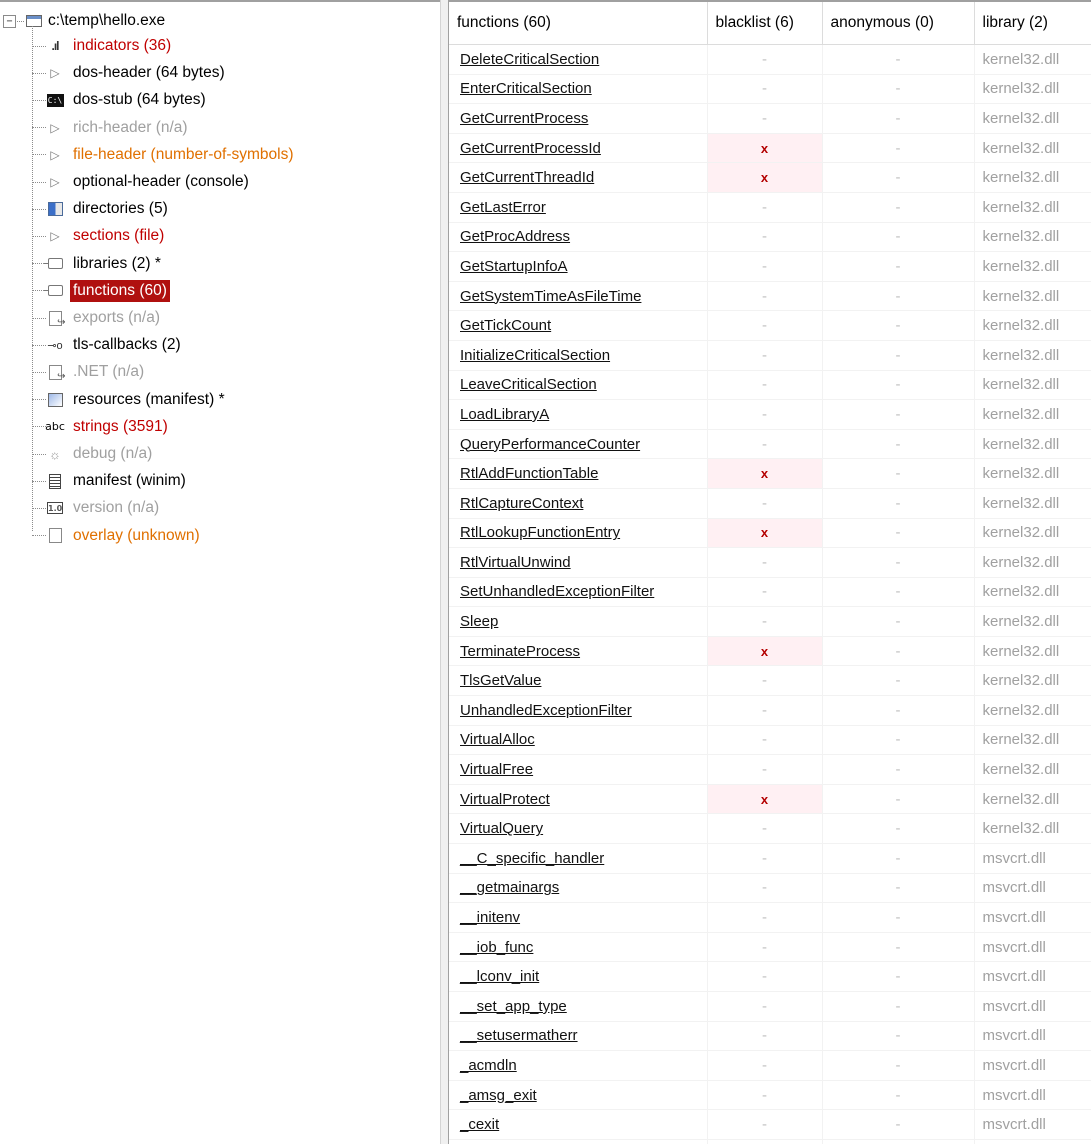 This screenshot has height=1144, width=1091. Describe the element at coordinates (770, 621) in the screenshot. I see `table-row: Sleep - - kernel32.dll` at that location.